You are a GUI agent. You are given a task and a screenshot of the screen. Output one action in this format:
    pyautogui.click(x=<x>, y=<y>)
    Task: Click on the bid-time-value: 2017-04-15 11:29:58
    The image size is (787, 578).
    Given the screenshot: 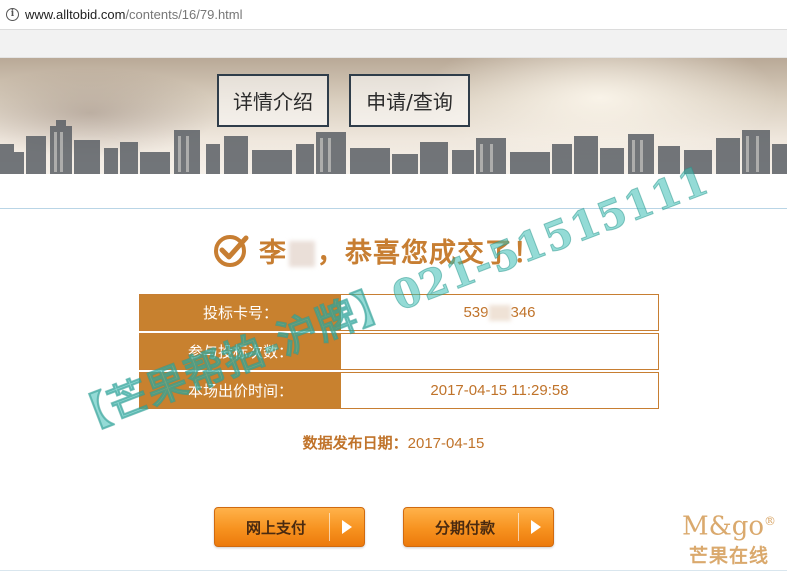 What is the action you would take?
    pyautogui.click(x=499, y=390)
    